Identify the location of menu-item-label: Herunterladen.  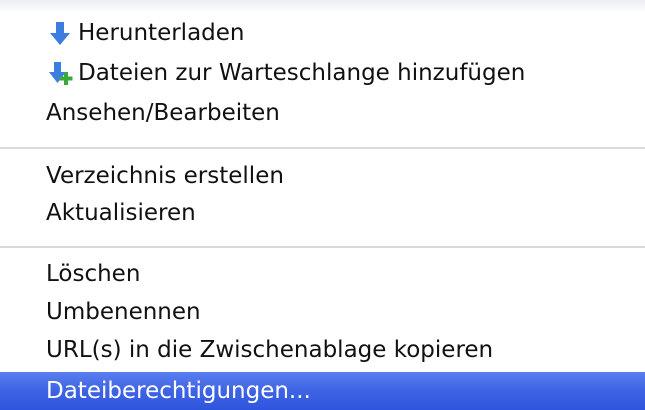
(161, 32).